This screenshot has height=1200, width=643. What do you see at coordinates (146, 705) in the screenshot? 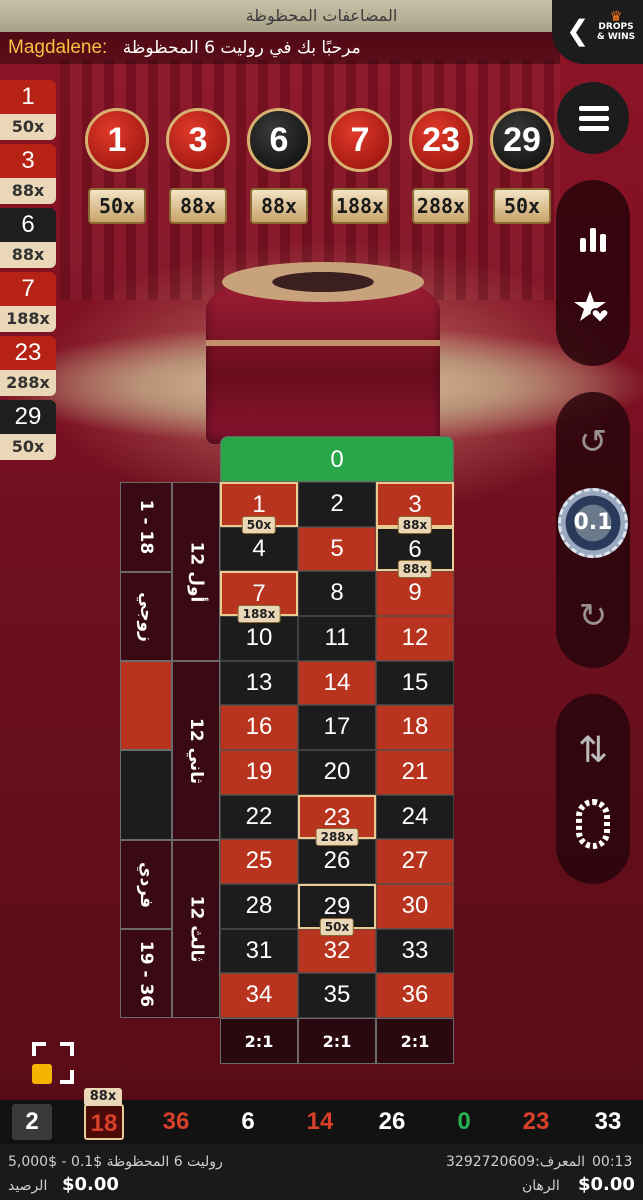
I see `bet-red` at bounding box center [146, 705].